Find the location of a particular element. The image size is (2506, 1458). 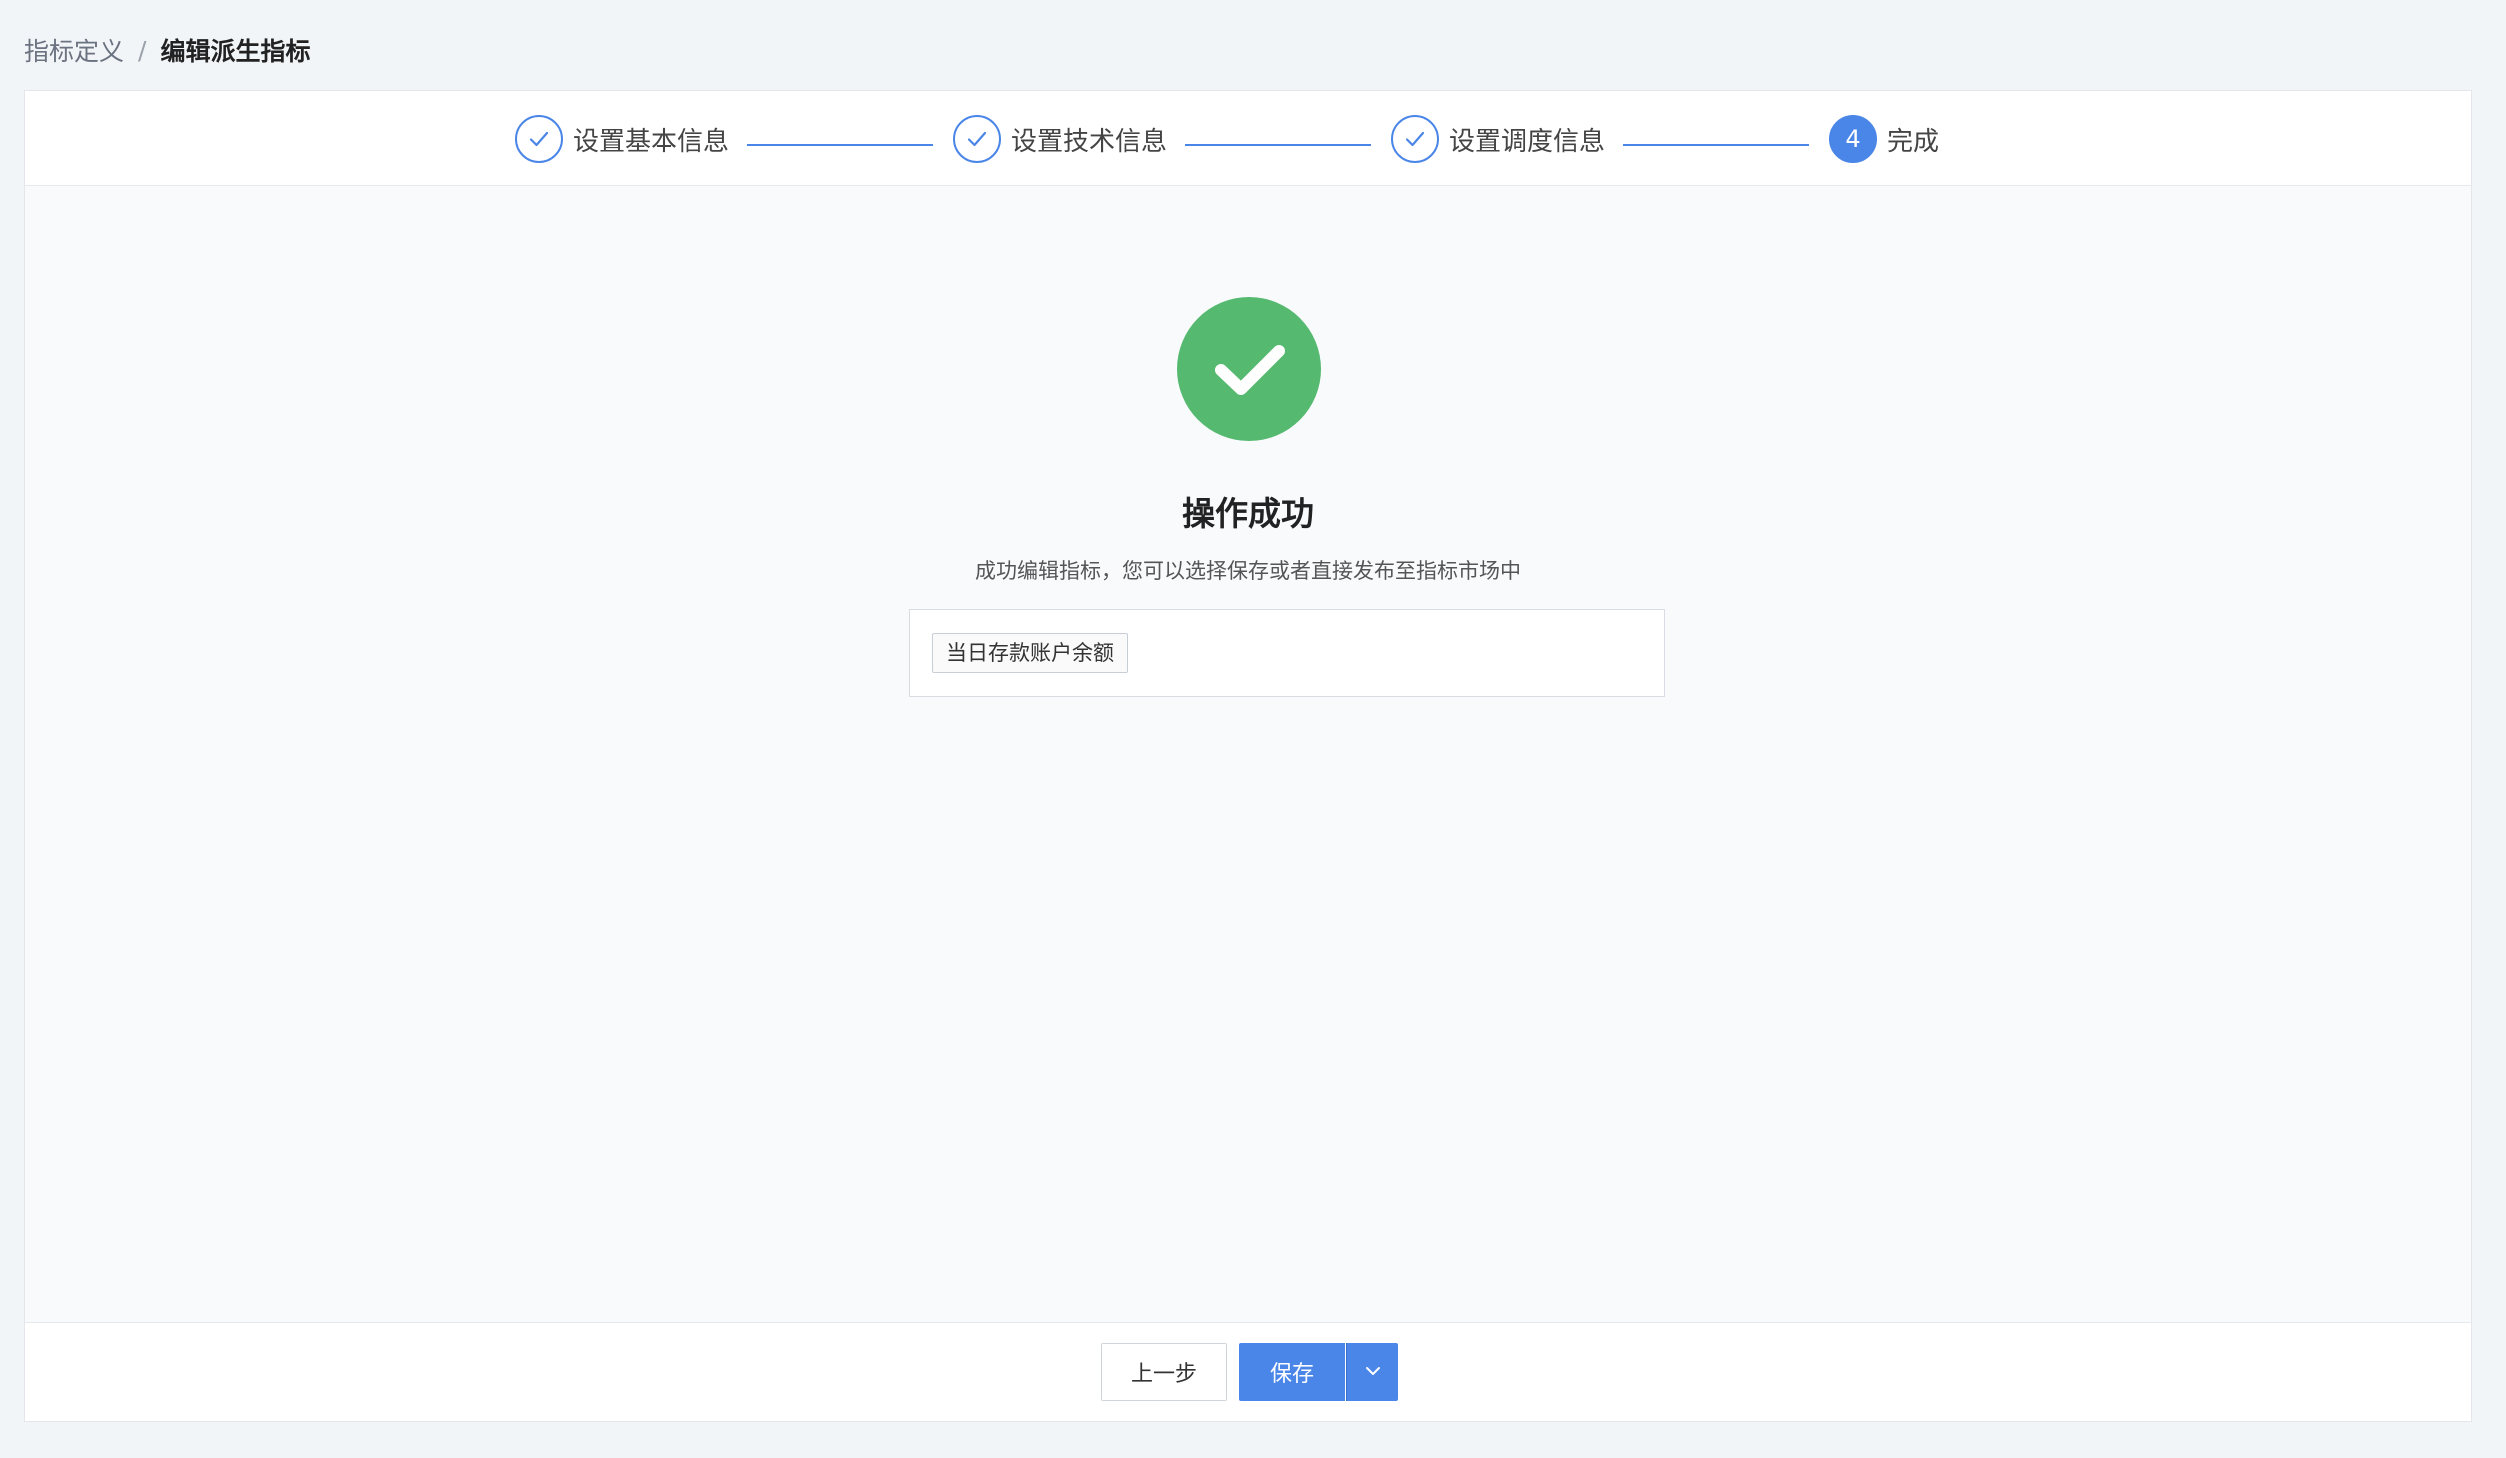

result-description: 成功编辑指标，您可以选择保存或者直接发布至指标市场中 is located at coordinates (1248, 571).